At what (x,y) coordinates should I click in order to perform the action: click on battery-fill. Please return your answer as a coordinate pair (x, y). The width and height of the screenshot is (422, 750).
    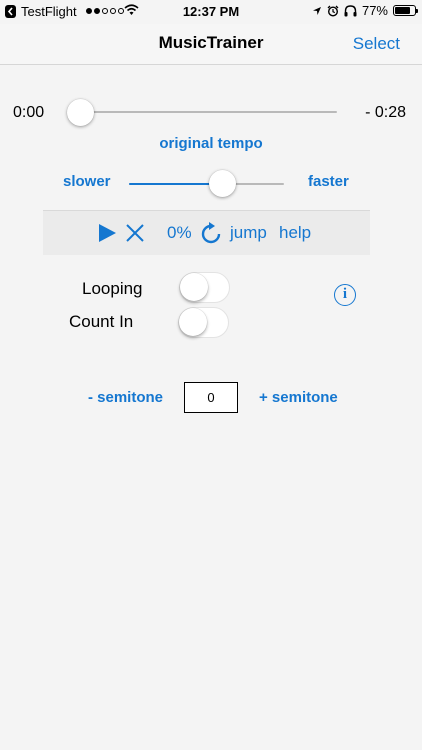
    Looking at the image, I should click on (402, 10).